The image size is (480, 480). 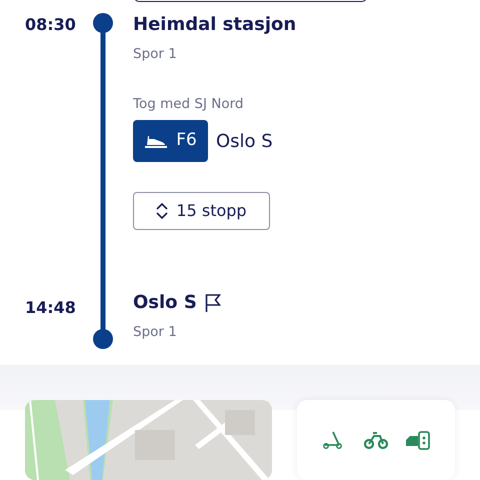 I want to click on destination-label: Oslo S, so click(x=244, y=142).